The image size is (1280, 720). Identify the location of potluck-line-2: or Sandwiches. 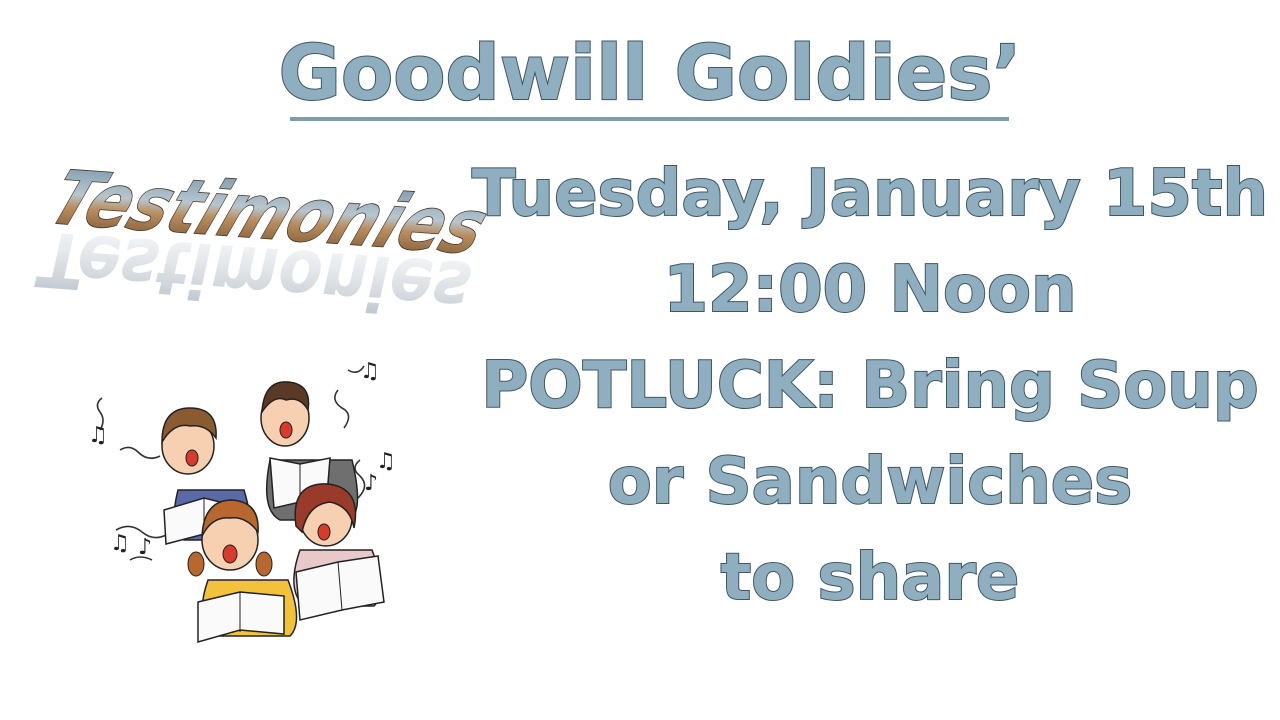
(870, 482).